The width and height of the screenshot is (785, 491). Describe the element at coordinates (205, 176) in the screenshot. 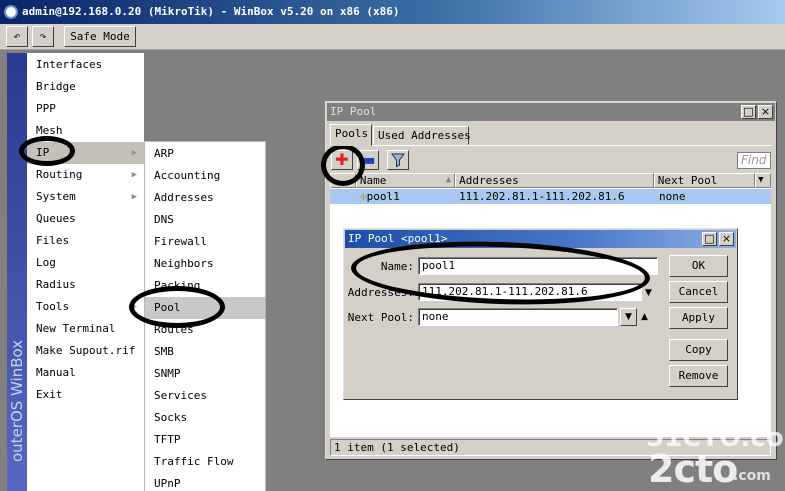

I see `submenu-item-accounting: Accounting` at that location.